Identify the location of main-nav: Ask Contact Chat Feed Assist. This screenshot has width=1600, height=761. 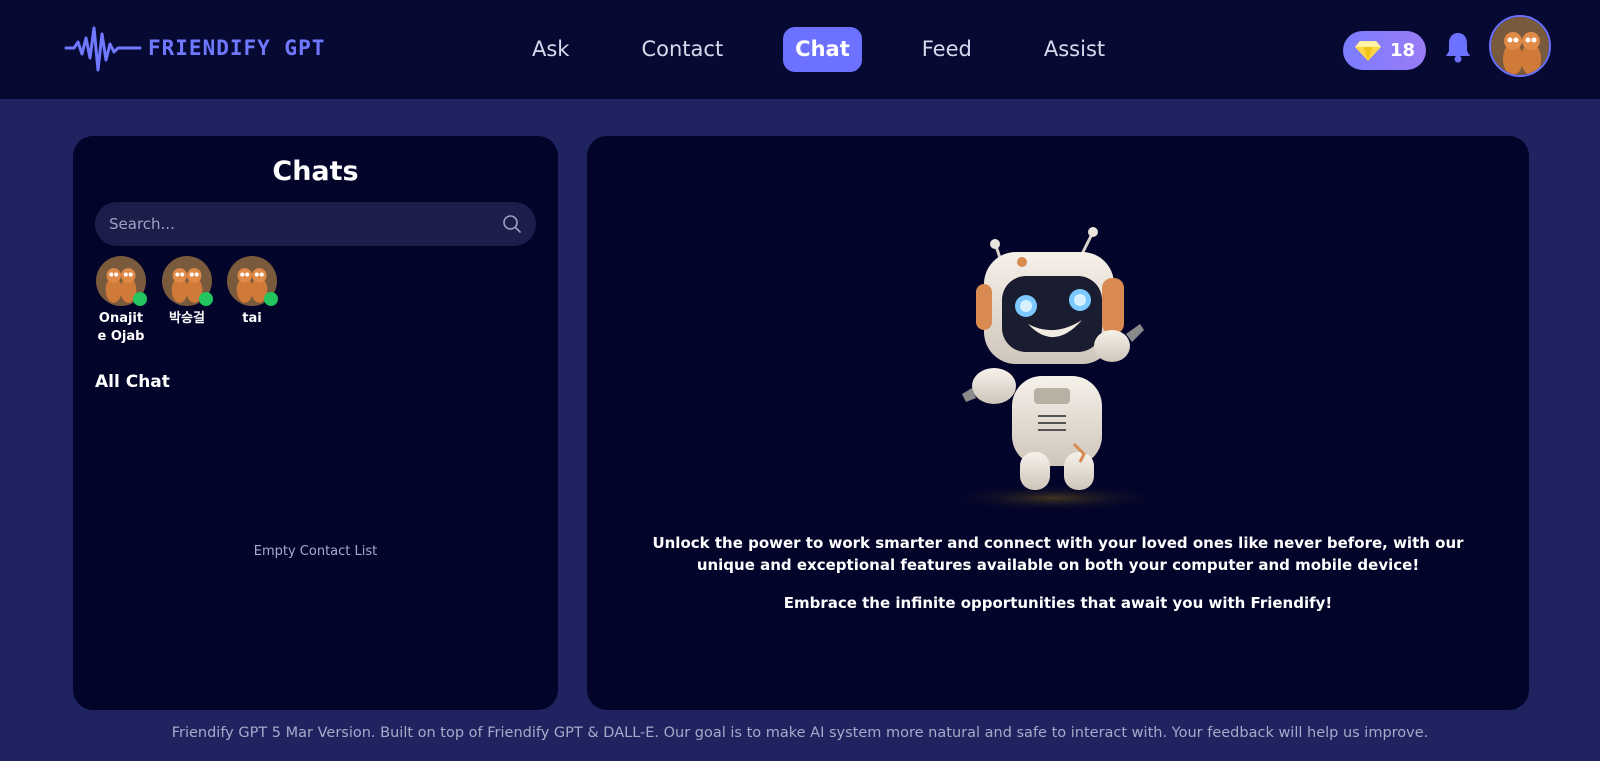
(818, 49).